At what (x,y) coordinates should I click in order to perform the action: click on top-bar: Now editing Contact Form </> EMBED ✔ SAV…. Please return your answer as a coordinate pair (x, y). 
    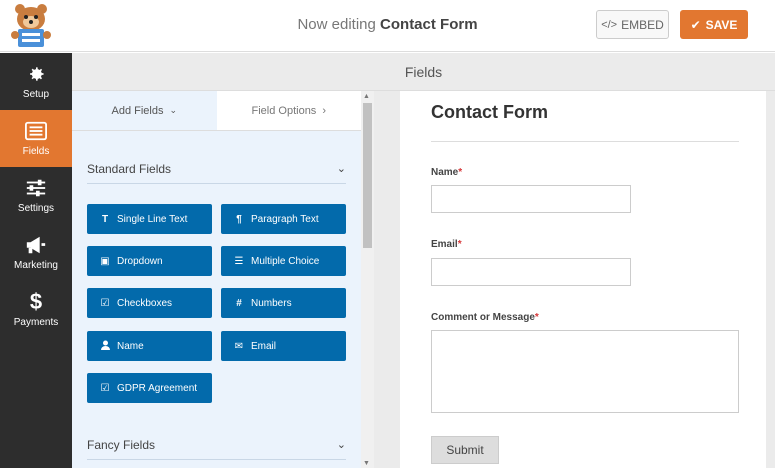
    Looking at the image, I should click on (387, 26).